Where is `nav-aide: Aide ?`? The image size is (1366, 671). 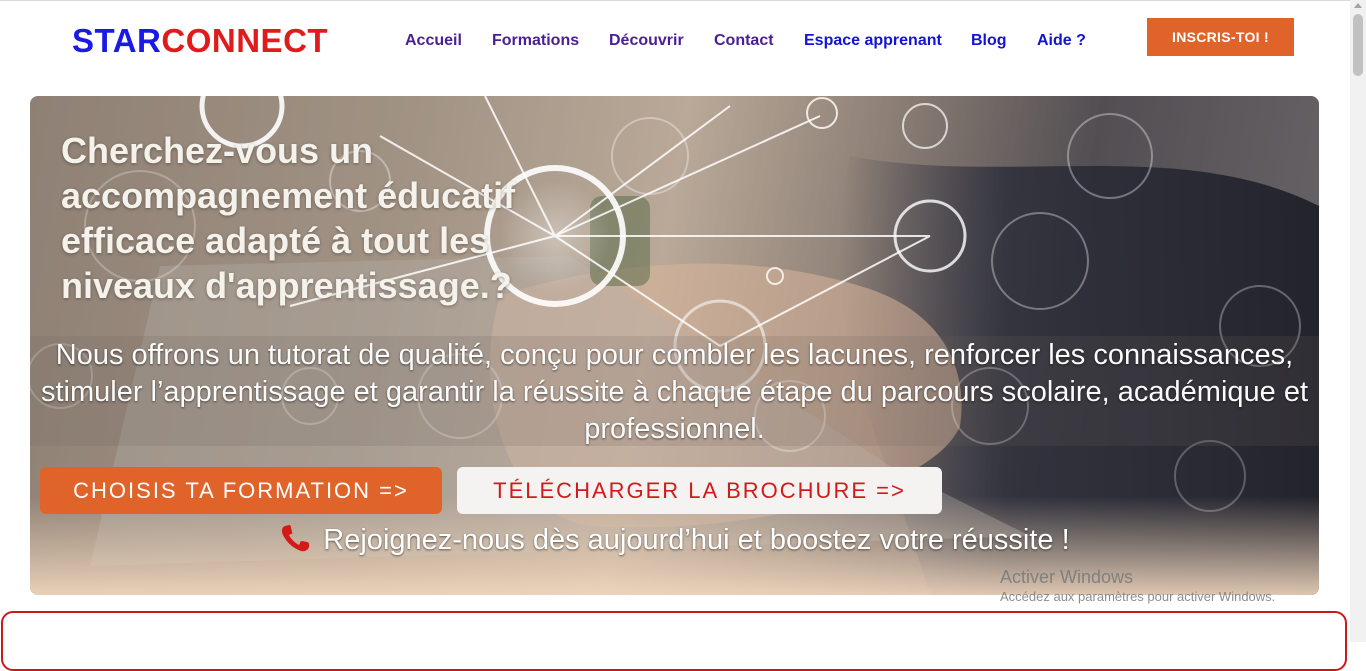
nav-aide: Aide ? is located at coordinates (1061, 41).